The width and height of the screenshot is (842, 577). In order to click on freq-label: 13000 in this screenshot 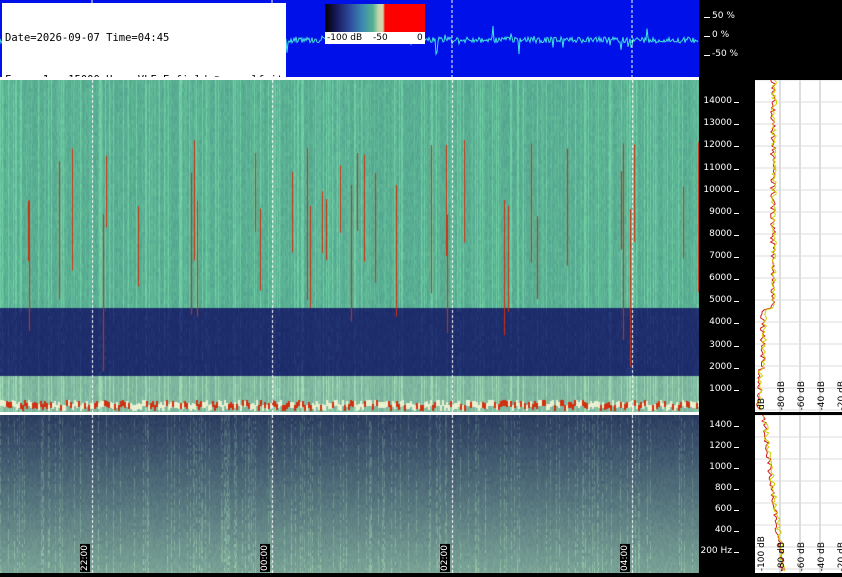, I will do `click(717, 123)`.